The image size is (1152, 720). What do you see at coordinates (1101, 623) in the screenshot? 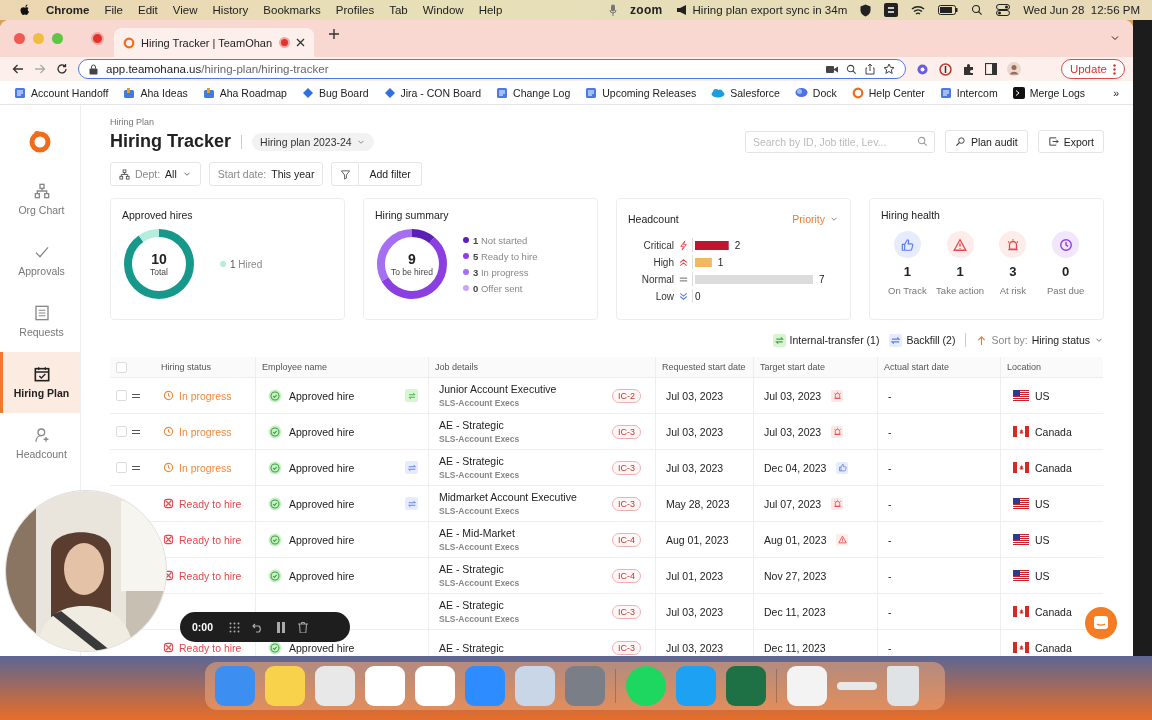
I see `chat-icon` at bounding box center [1101, 623].